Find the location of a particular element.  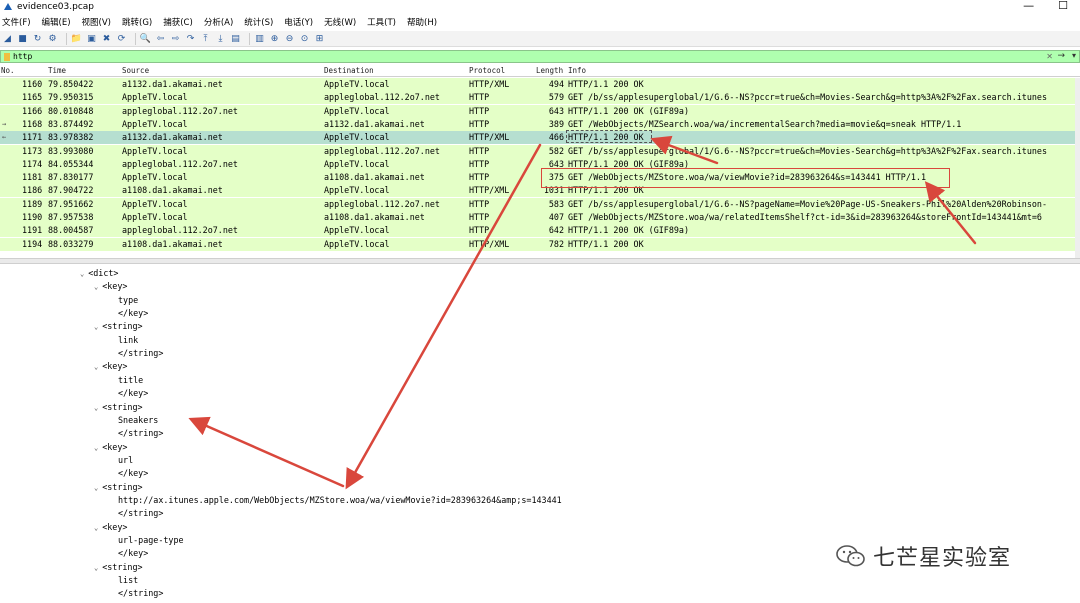

arrow-to-response is located at coordinates (684, 150).